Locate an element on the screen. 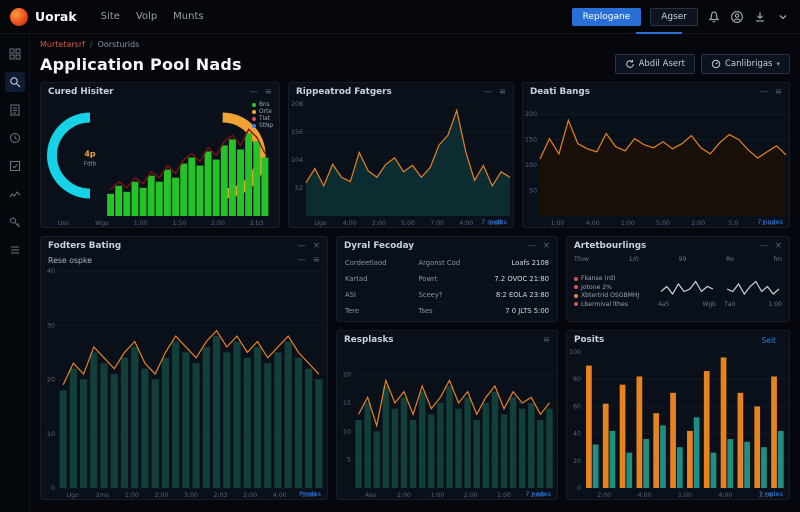 The width and height of the screenshot is (800, 512). panel-title: Rippeatrod Fatgers is located at coordinates (344, 92).